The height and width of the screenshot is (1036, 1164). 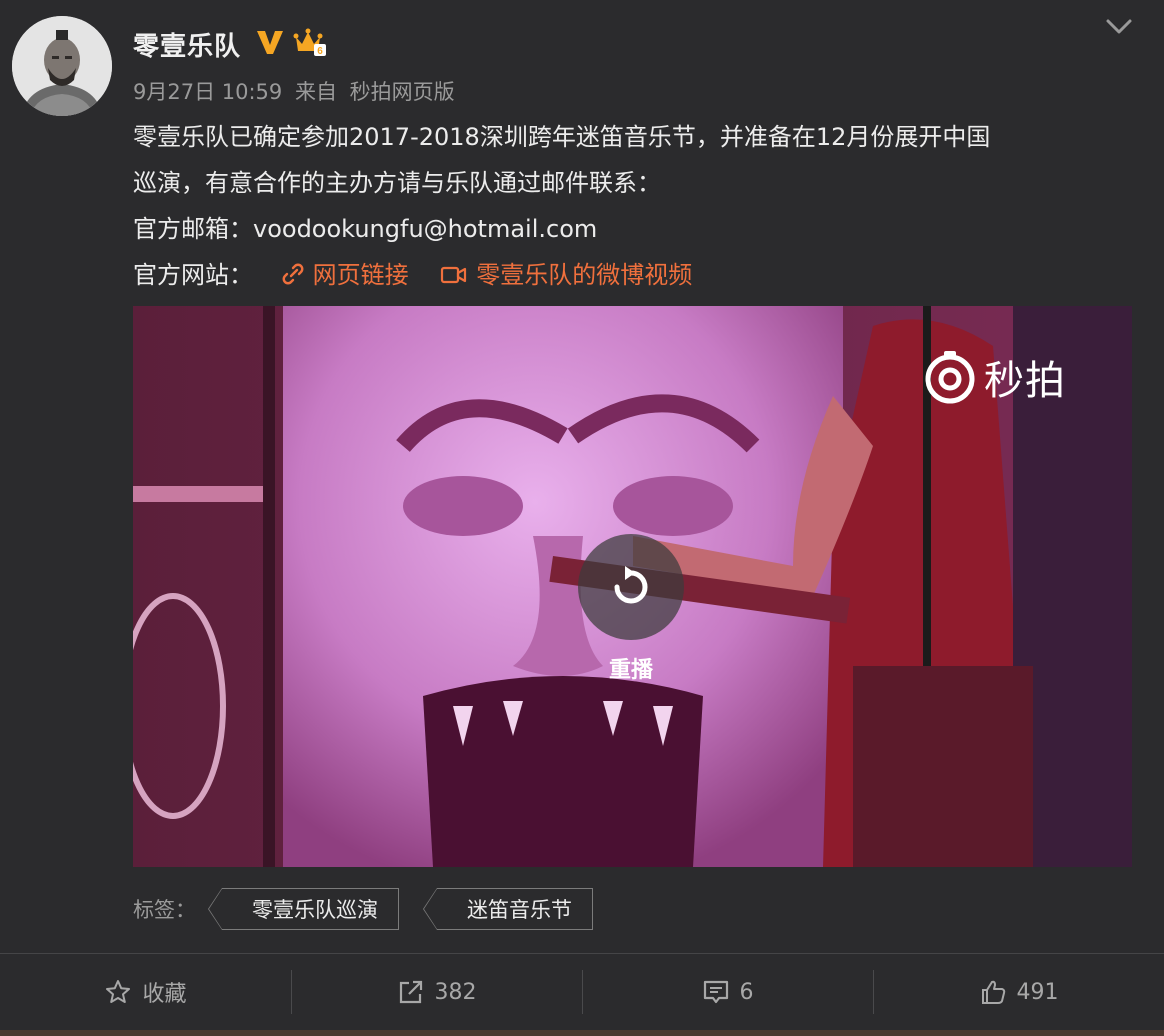 I want to click on repost-icon, so click(x=410, y=992).